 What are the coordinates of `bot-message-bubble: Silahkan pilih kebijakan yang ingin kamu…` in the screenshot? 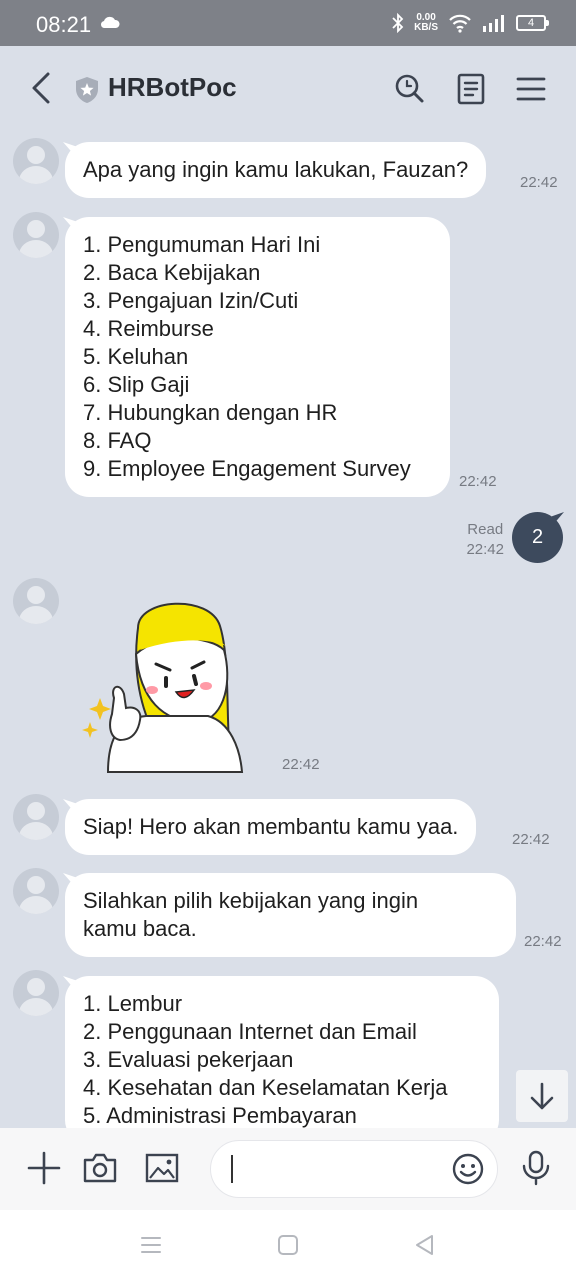 It's located at (290, 915).